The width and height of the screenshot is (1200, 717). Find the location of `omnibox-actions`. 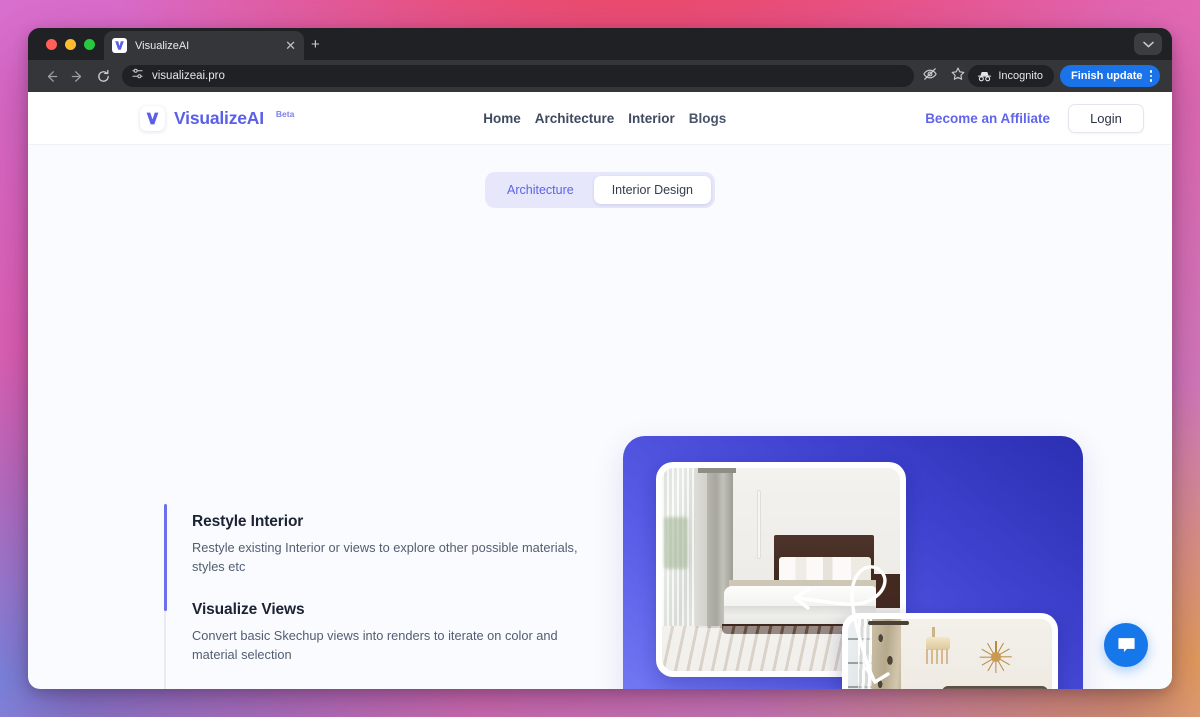

omnibox-actions is located at coordinates (945, 76).